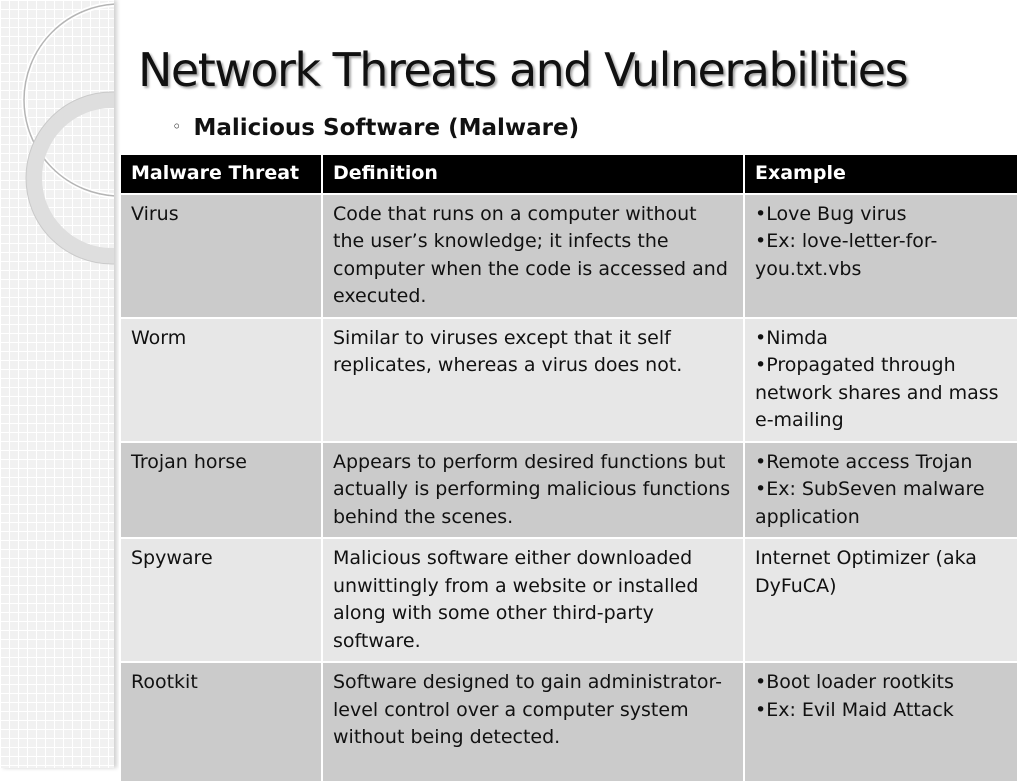  What do you see at coordinates (221, 600) in the screenshot?
I see `threat-cell: Spyware` at bounding box center [221, 600].